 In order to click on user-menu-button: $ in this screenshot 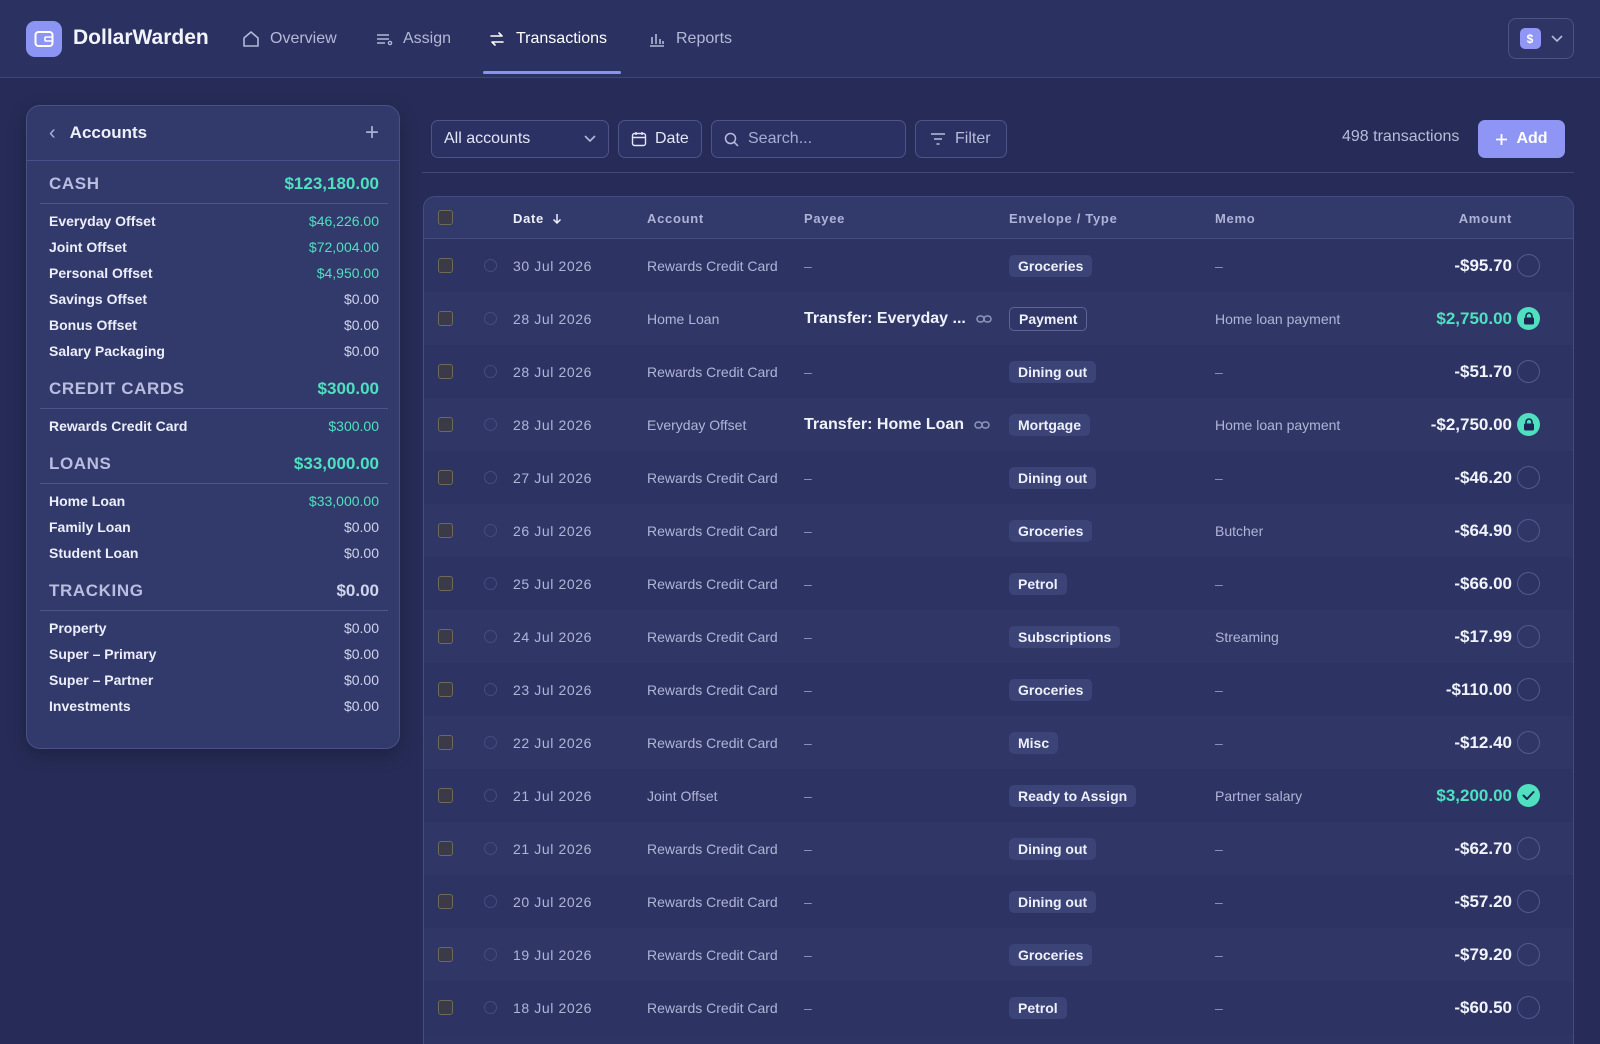, I will do `click(1541, 38)`.